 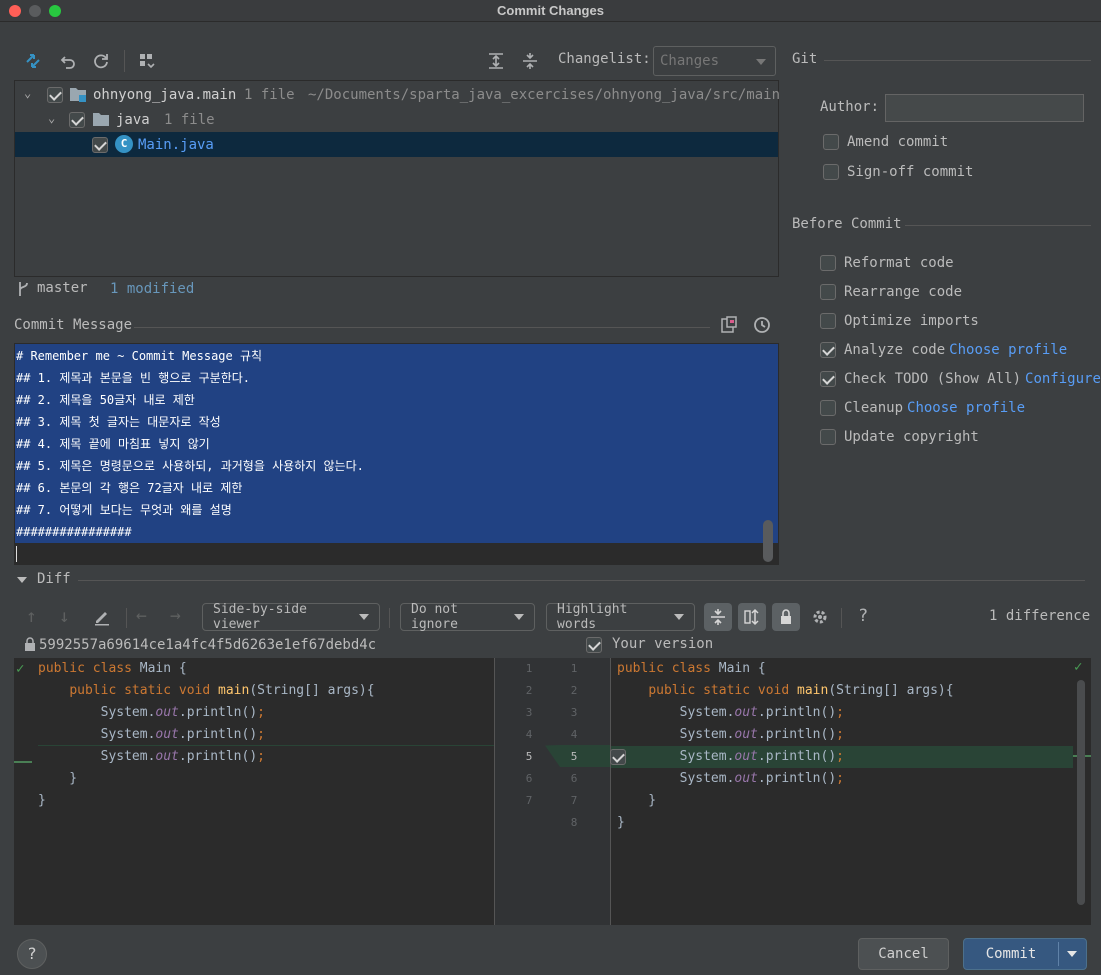 I want to click on rollback-icon, so click(x=68, y=61).